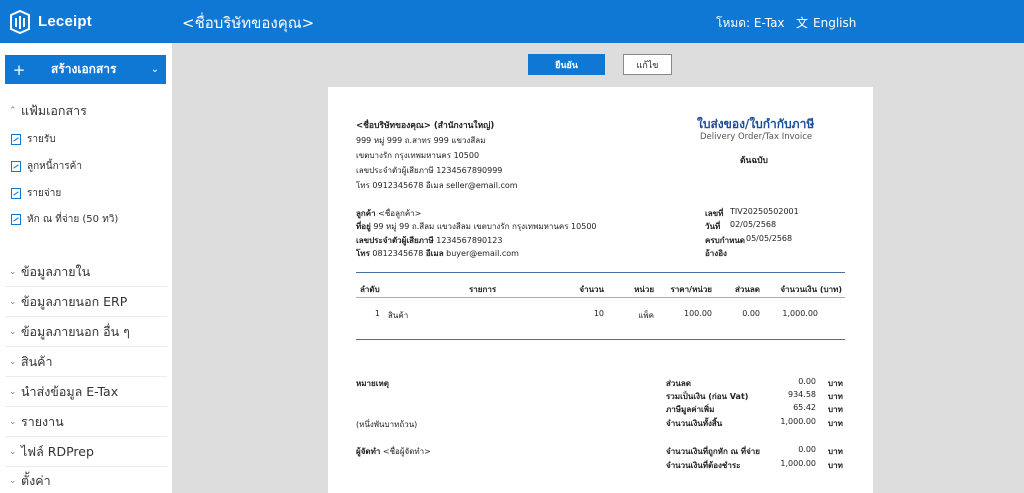  Describe the element at coordinates (434, 253) in the screenshot. I see `customer-email-label: อีเมล` at that location.